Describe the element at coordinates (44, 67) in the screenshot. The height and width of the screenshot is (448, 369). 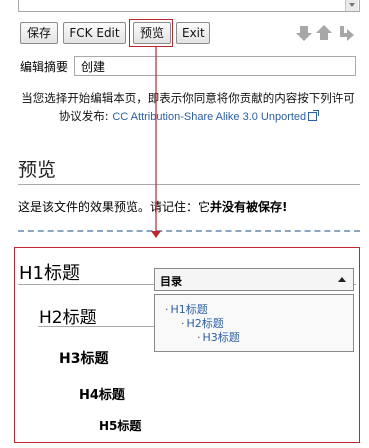
I see `summary-label: 编辑摘要` at that location.